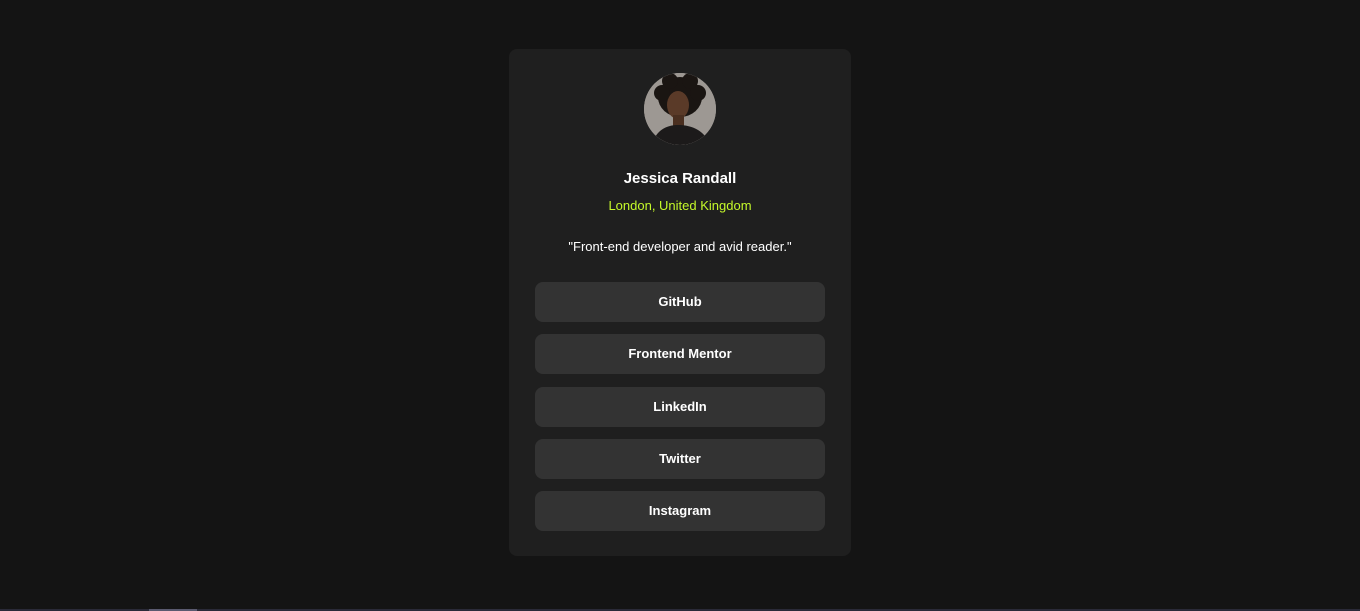  I want to click on list-item: Frontend Mentor, so click(680, 354).